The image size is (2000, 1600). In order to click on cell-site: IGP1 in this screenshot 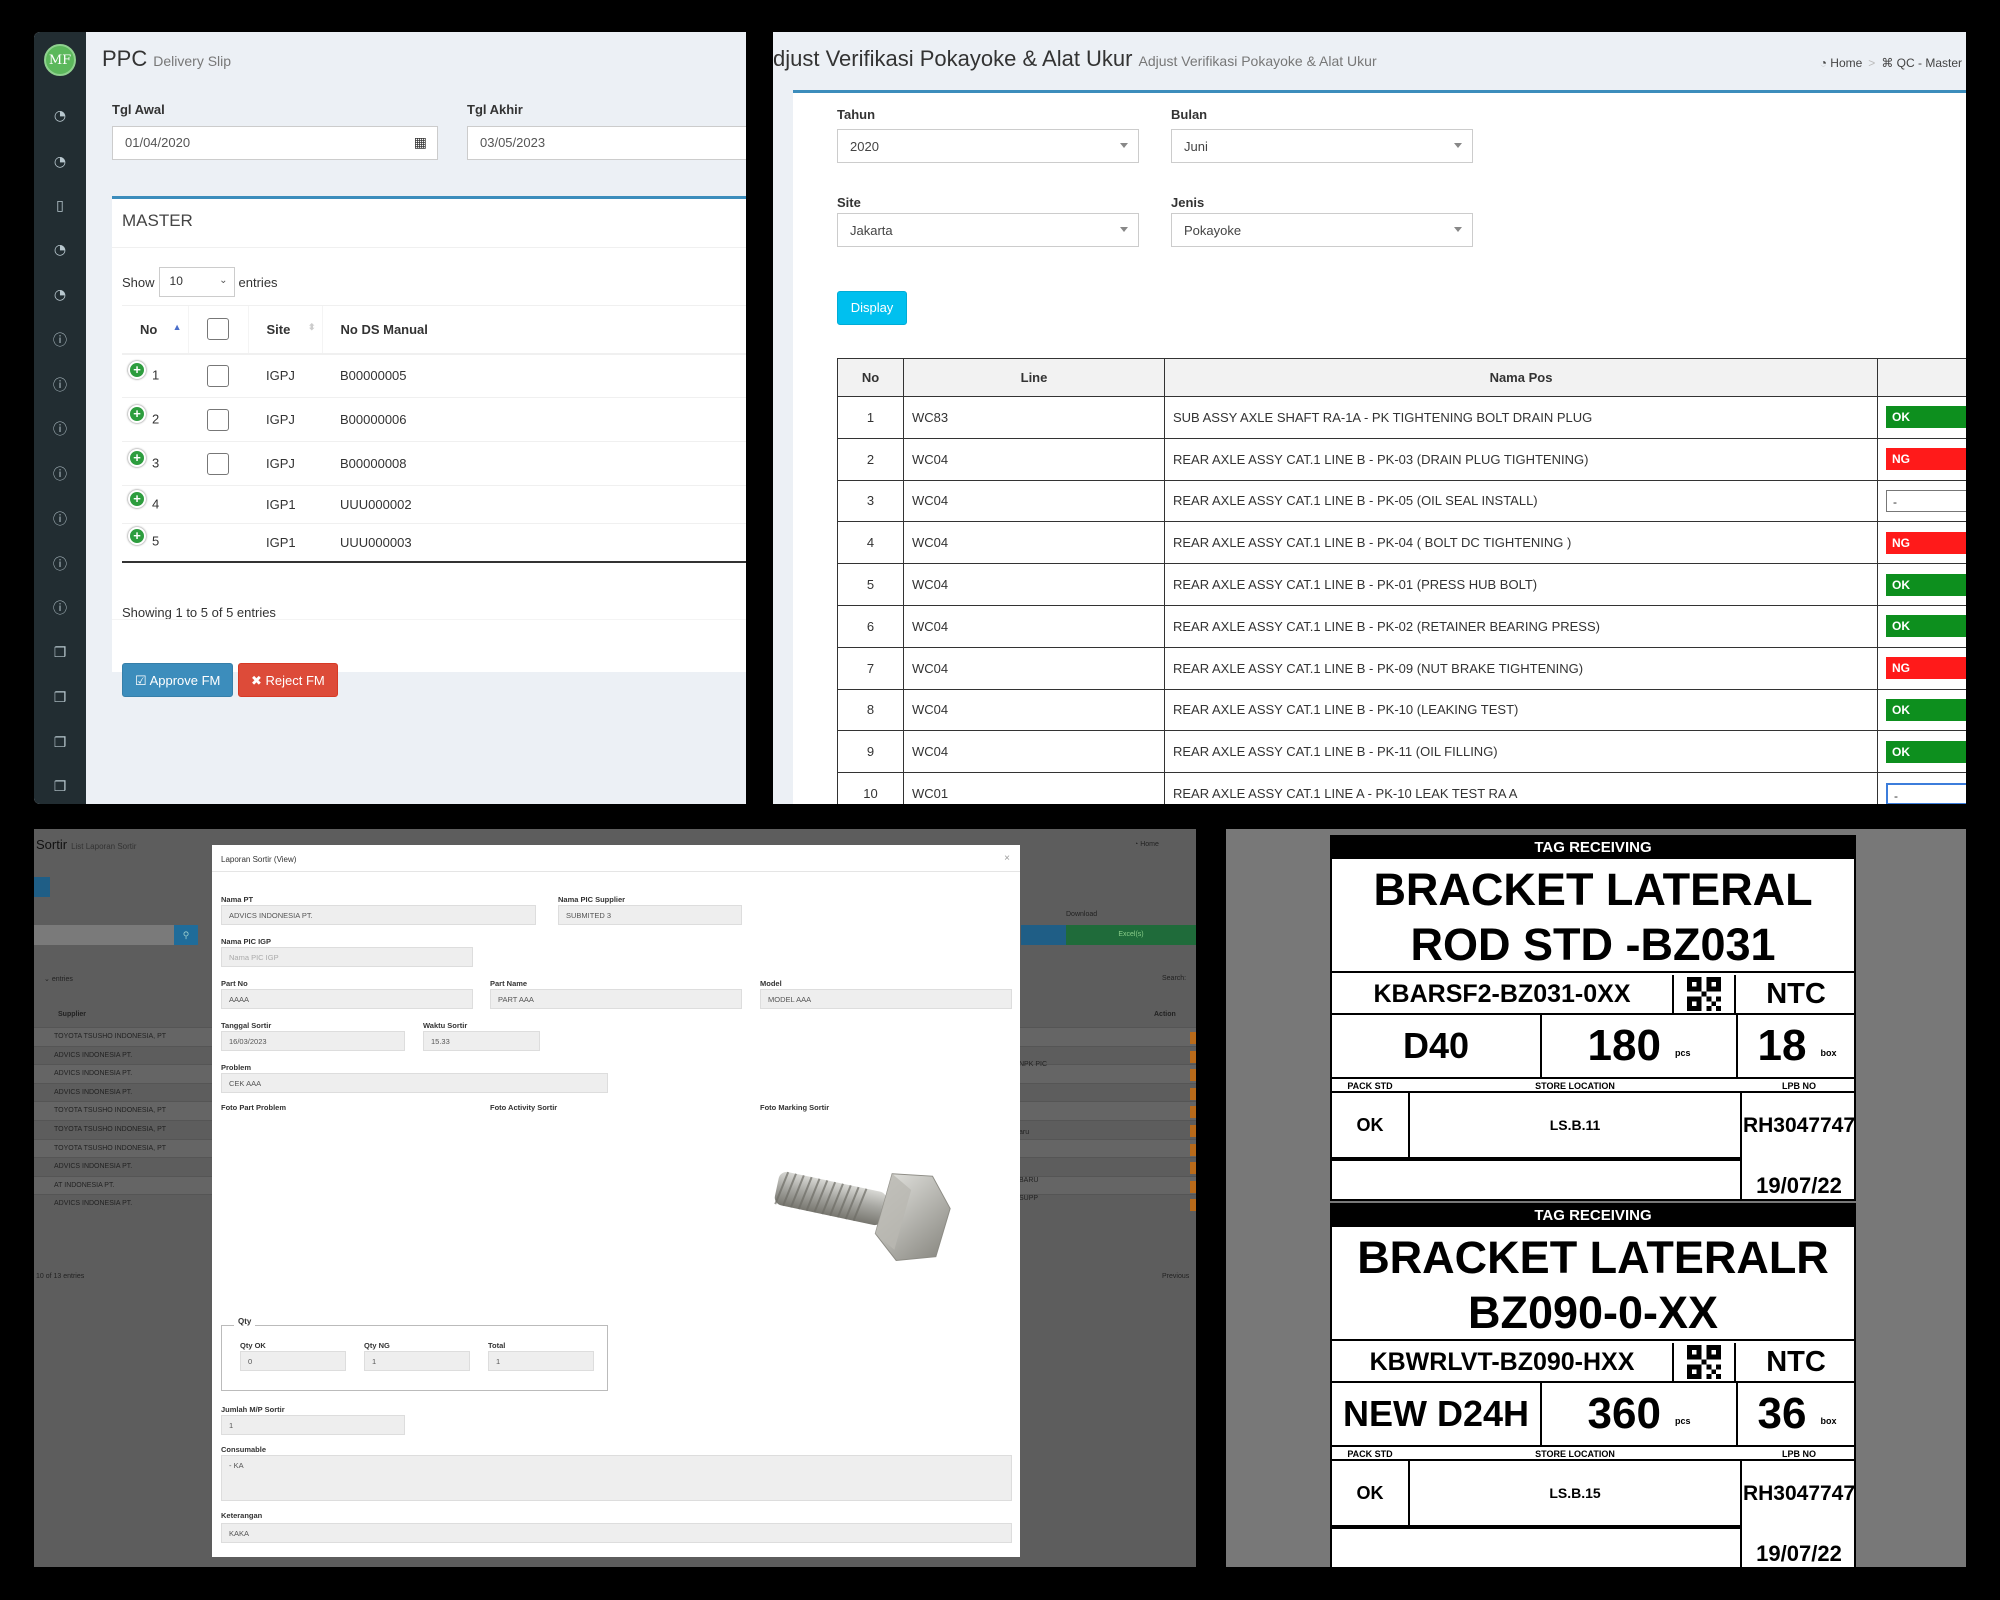, I will do `click(285, 504)`.